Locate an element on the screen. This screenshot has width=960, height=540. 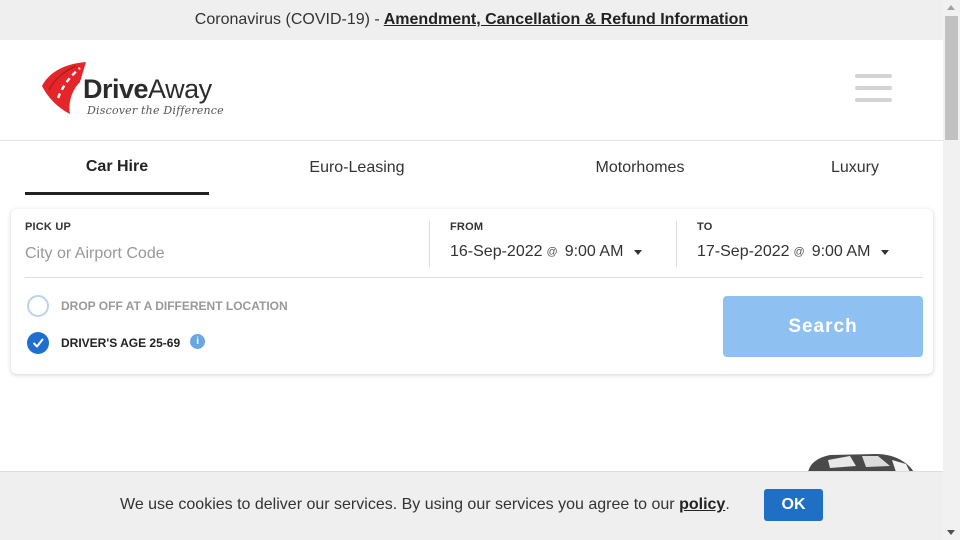
road-swoosh-logo-icon is located at coordinates (64, 88).